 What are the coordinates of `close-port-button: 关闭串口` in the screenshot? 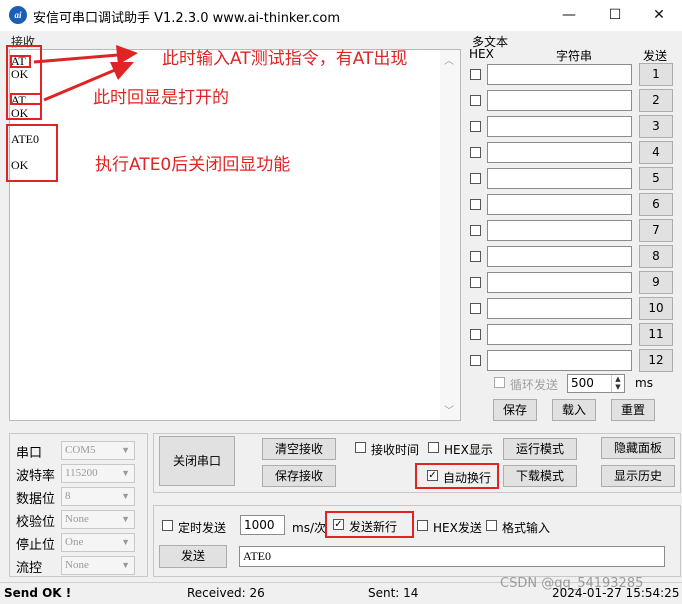 It's located at (197, 461).